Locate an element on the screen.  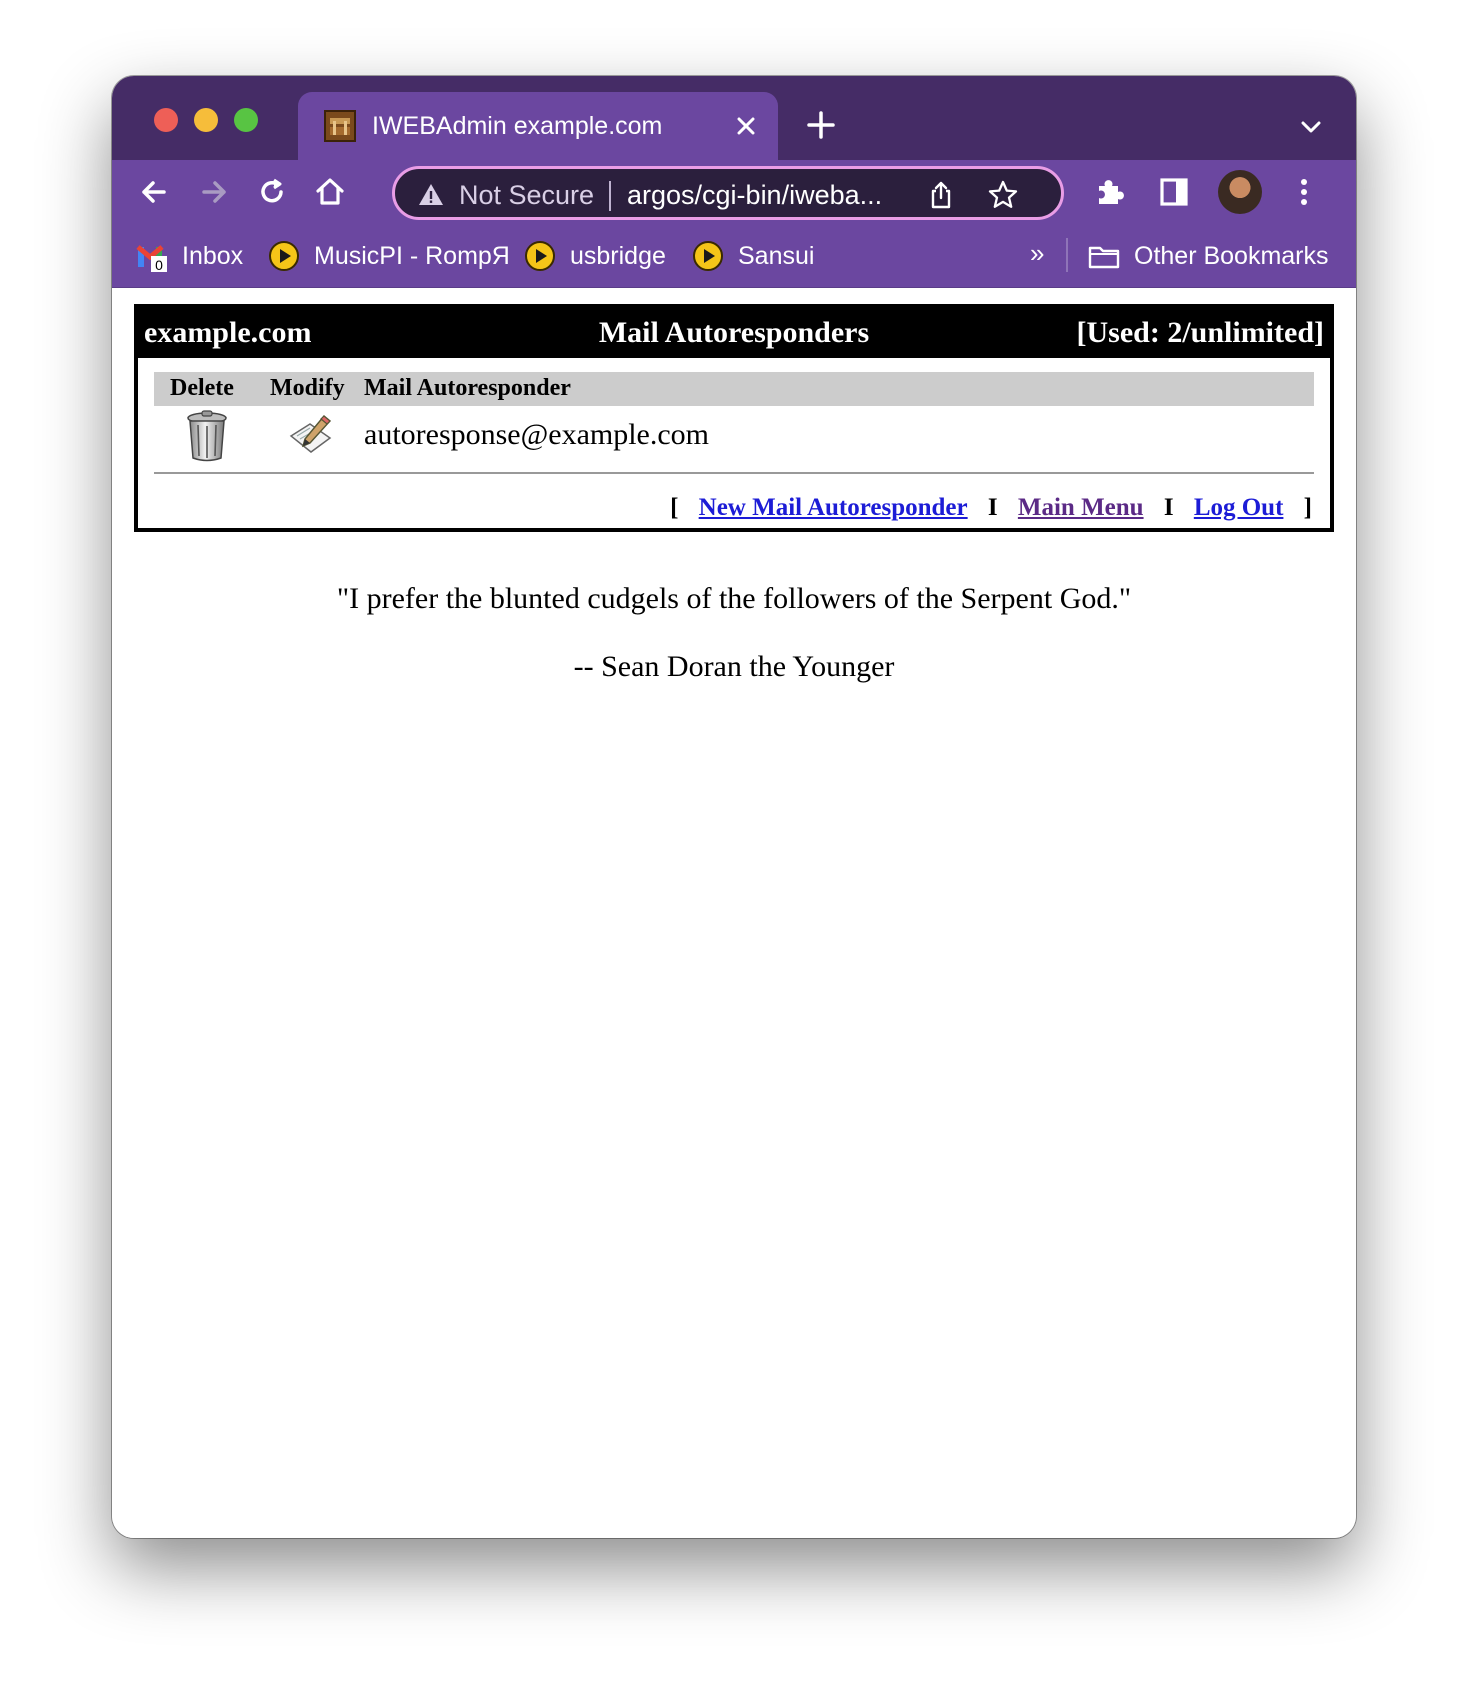
bookmark-usbridge-label: usbridge is located at coordinates (618, 256).